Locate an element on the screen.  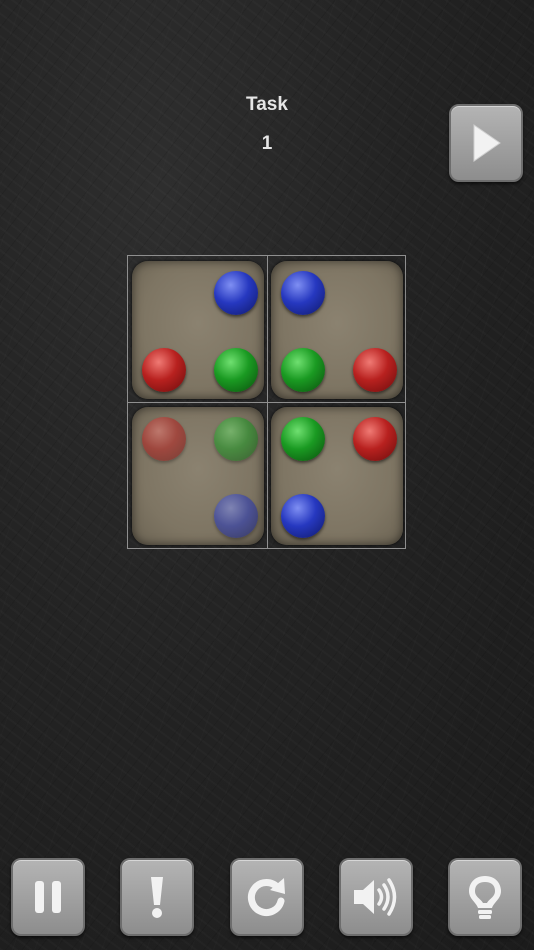
board-divider-horizontal is located at coordinates (266, 402).